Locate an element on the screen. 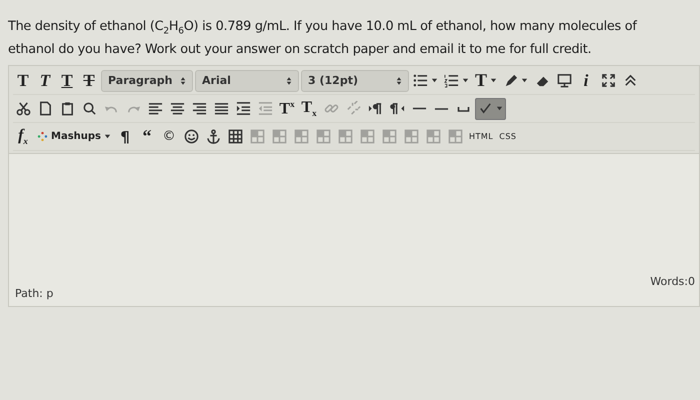 This screenshot has width=700, height=400. indent-icon is located at coordinates (243, 108).